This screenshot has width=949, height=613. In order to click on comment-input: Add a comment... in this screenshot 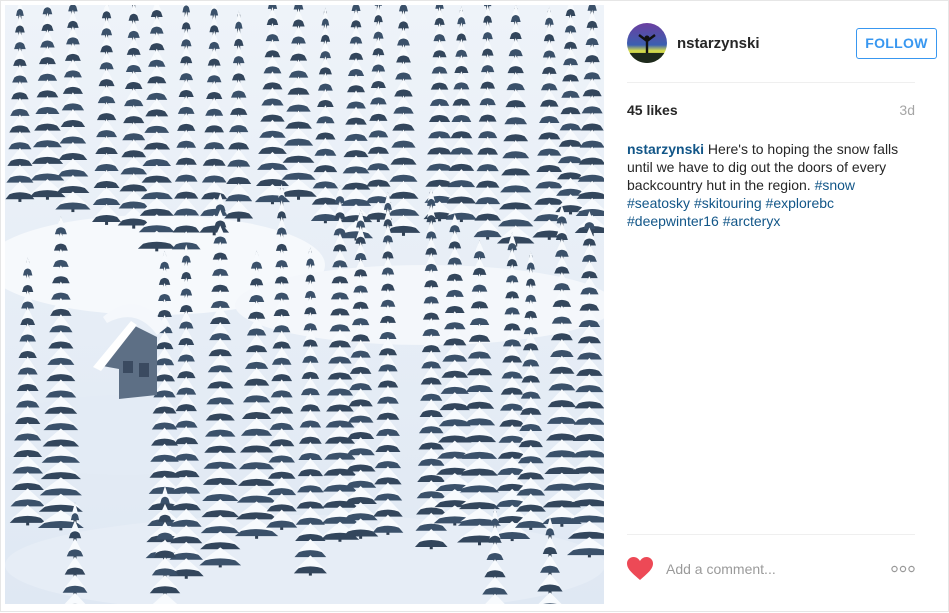, I will do `click(766, 569)`.